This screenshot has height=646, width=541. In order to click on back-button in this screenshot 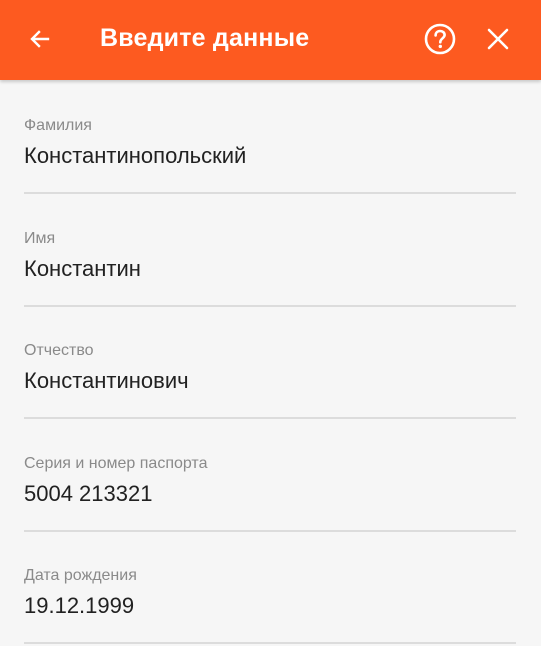, I will do `click(40, 39)`.